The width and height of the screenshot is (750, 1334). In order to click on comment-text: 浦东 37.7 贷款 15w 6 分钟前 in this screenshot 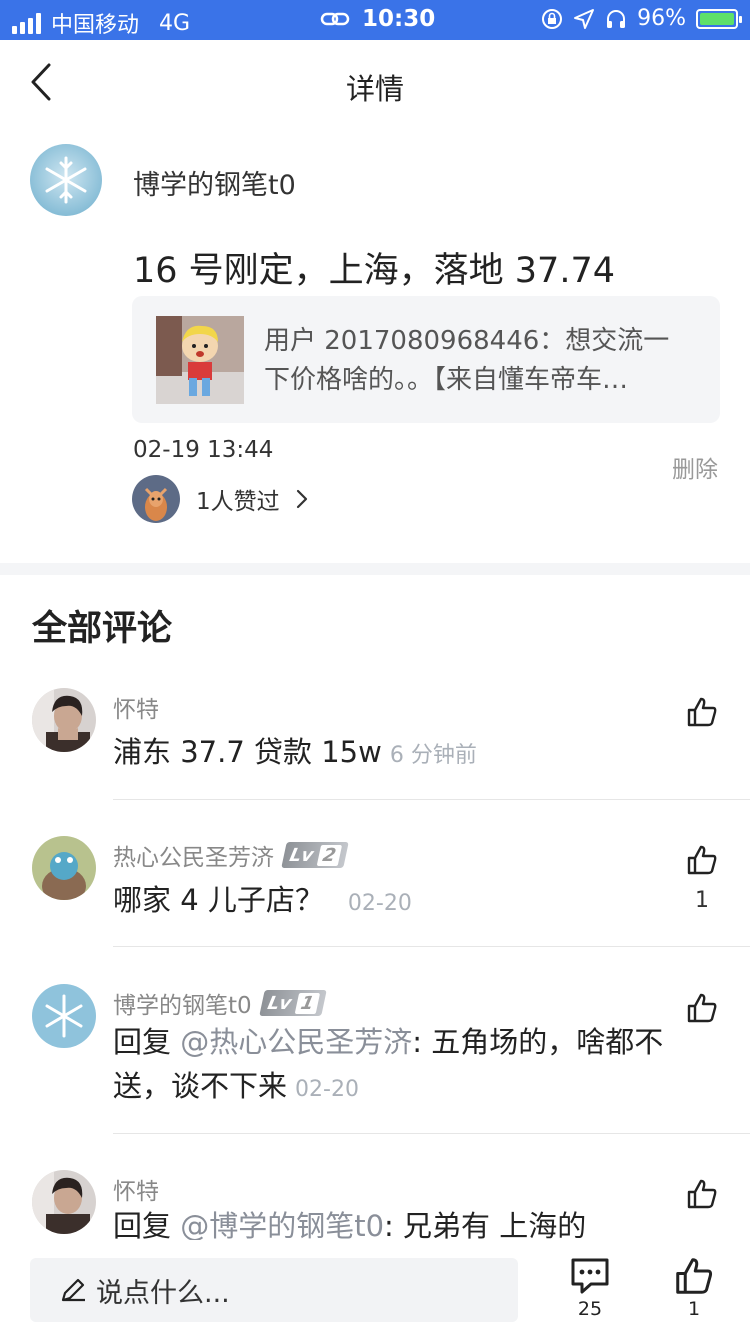, I will do `click(295, 752)`.